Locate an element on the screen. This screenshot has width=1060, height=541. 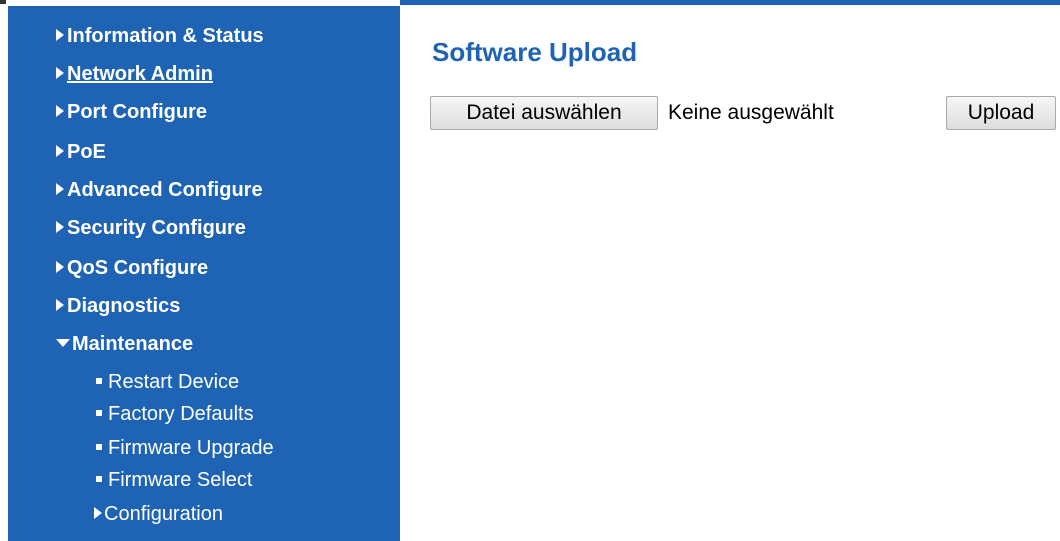
sidebar-subitem-configuration: Configuration is located at coordinates (158, 514).